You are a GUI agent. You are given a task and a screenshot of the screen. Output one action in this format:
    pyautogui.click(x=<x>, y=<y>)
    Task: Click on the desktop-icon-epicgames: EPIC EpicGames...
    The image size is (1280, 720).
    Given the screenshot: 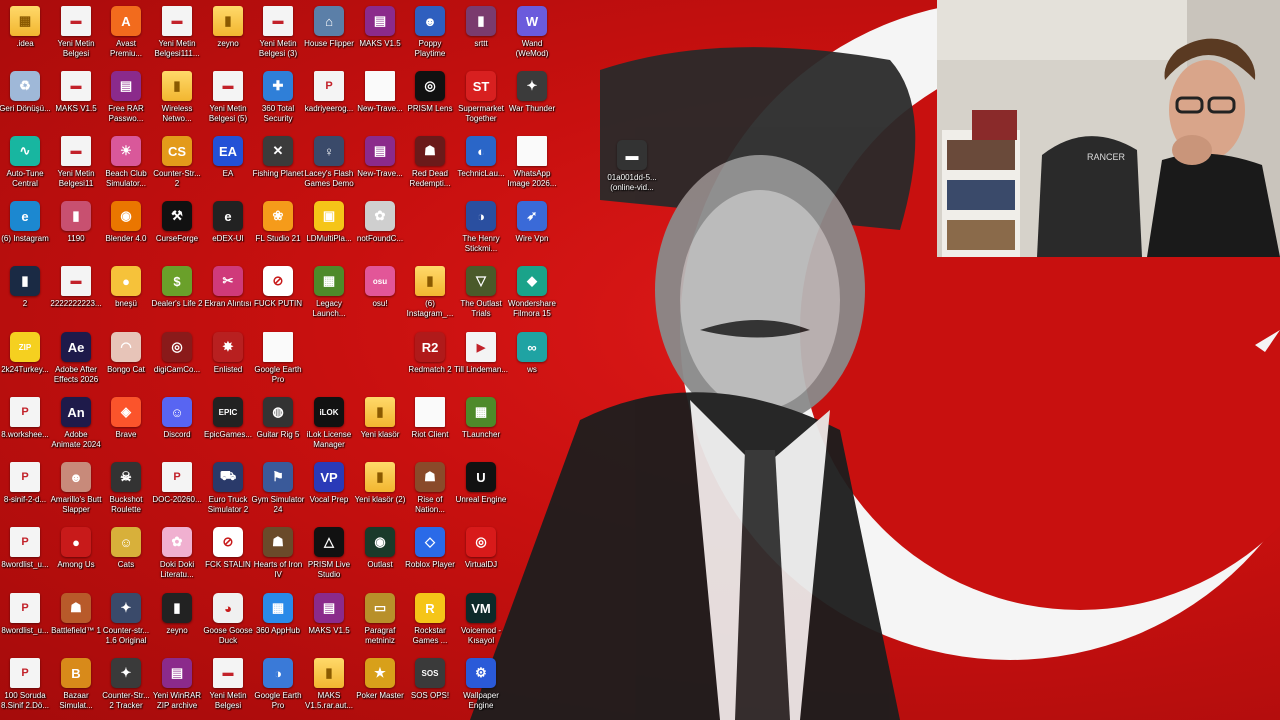 What is the action you would take?
    pyautogui.click(x=228, y=429)
    